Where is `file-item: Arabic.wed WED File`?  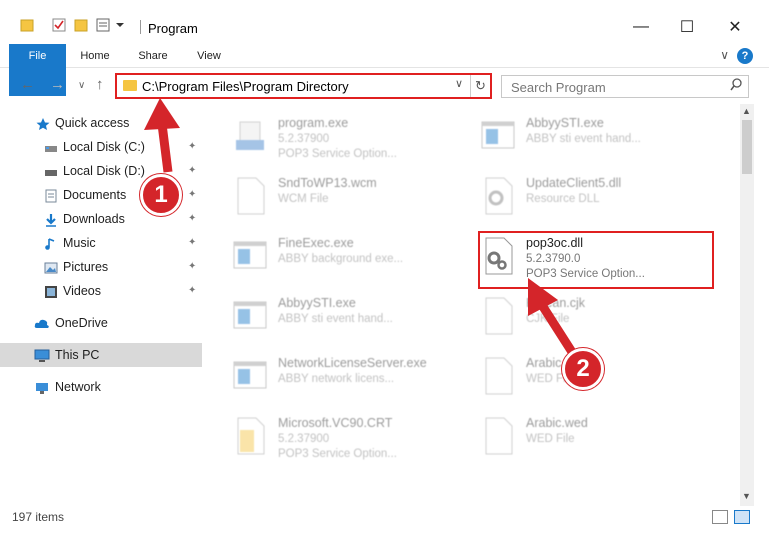
file-item: Arabic.wed WED File is located at coordinates (600, 438).